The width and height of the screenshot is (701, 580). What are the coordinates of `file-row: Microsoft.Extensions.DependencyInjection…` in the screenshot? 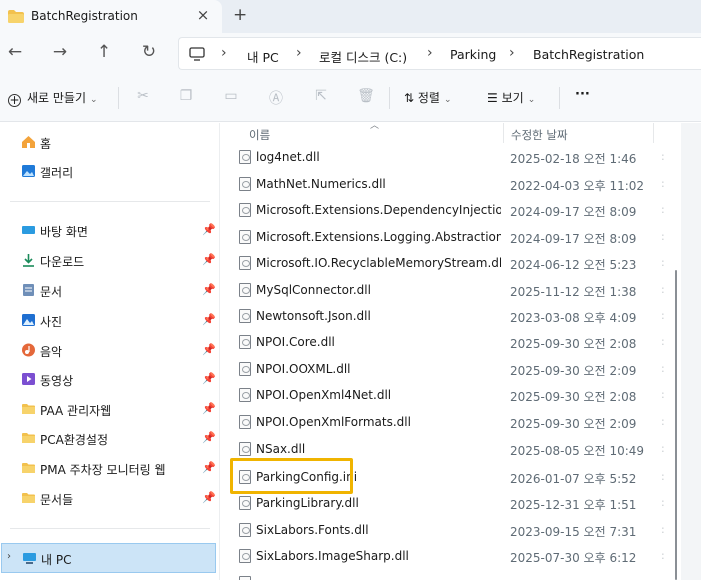 It's located at (451, 210).